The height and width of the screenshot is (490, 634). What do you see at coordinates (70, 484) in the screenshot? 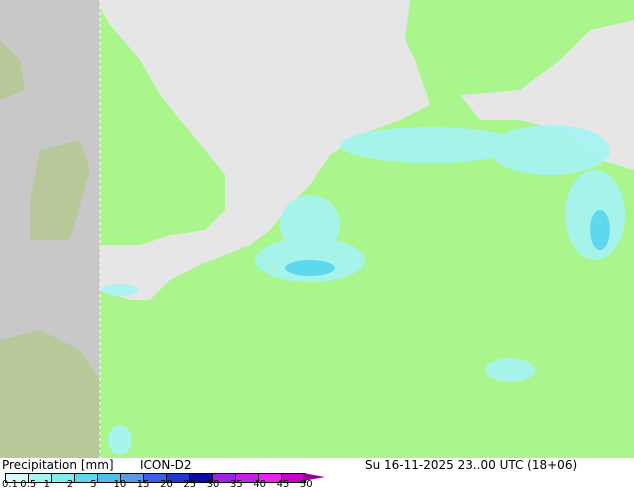
I see `legend-tick: 2` at bounding box center [70, 484].